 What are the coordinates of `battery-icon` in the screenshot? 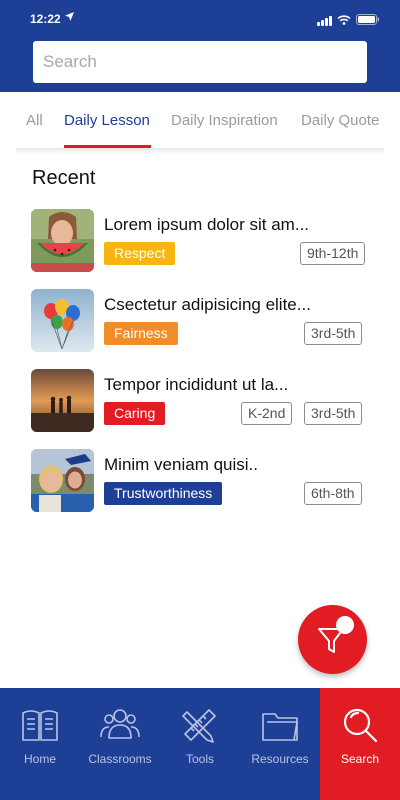 It's located at (368, 21).